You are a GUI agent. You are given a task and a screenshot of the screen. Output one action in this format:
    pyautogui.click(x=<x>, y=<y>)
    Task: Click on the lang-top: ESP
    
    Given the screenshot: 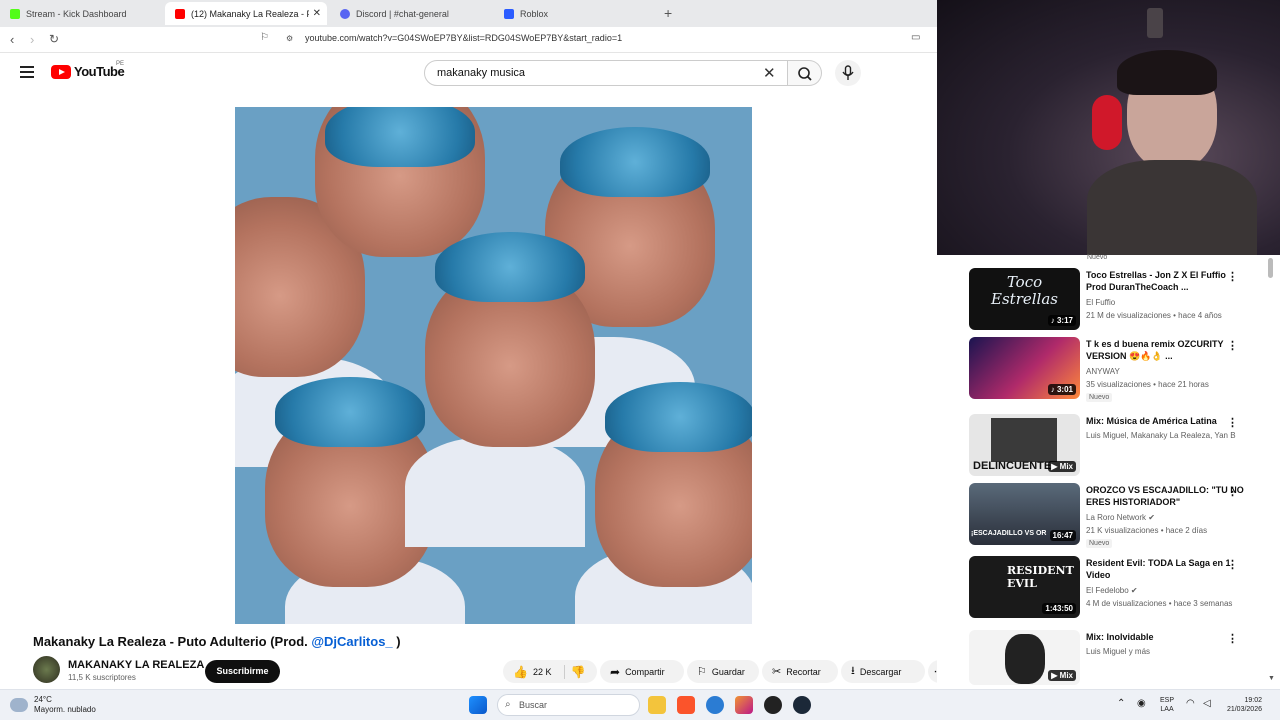 What is the action you would take?
    pyautogui.click(x=1167, y=700)
    